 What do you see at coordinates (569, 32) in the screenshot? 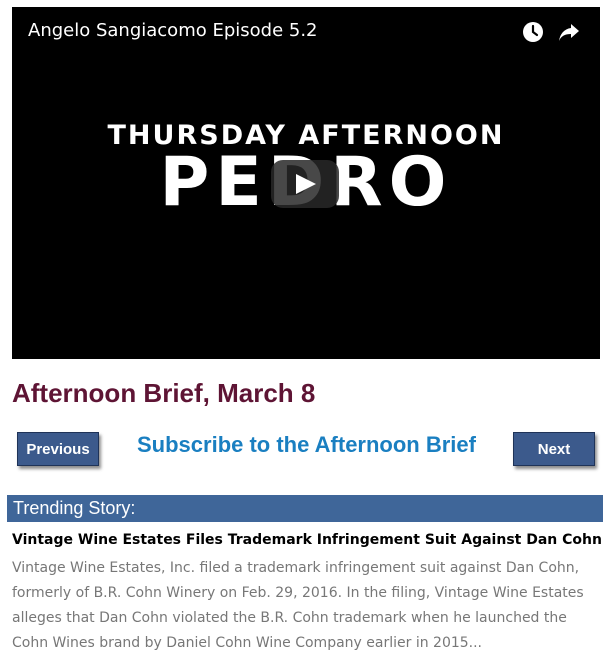
I see `share-icon` at bounding box center [569, 32].